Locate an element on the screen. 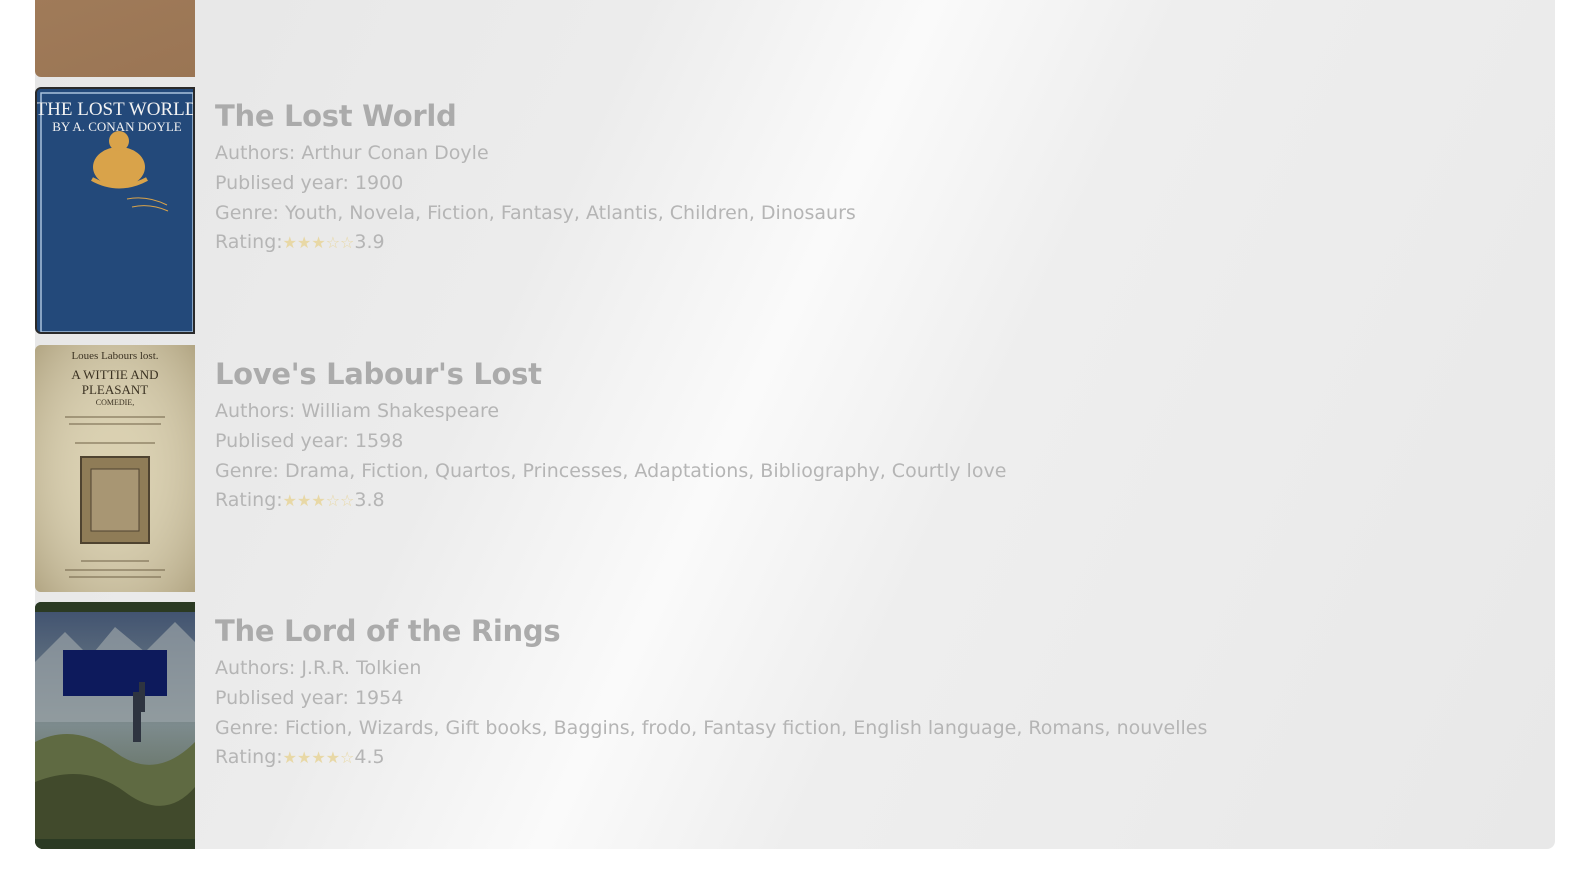  book-cover-image is located at coordinates (115, 725).